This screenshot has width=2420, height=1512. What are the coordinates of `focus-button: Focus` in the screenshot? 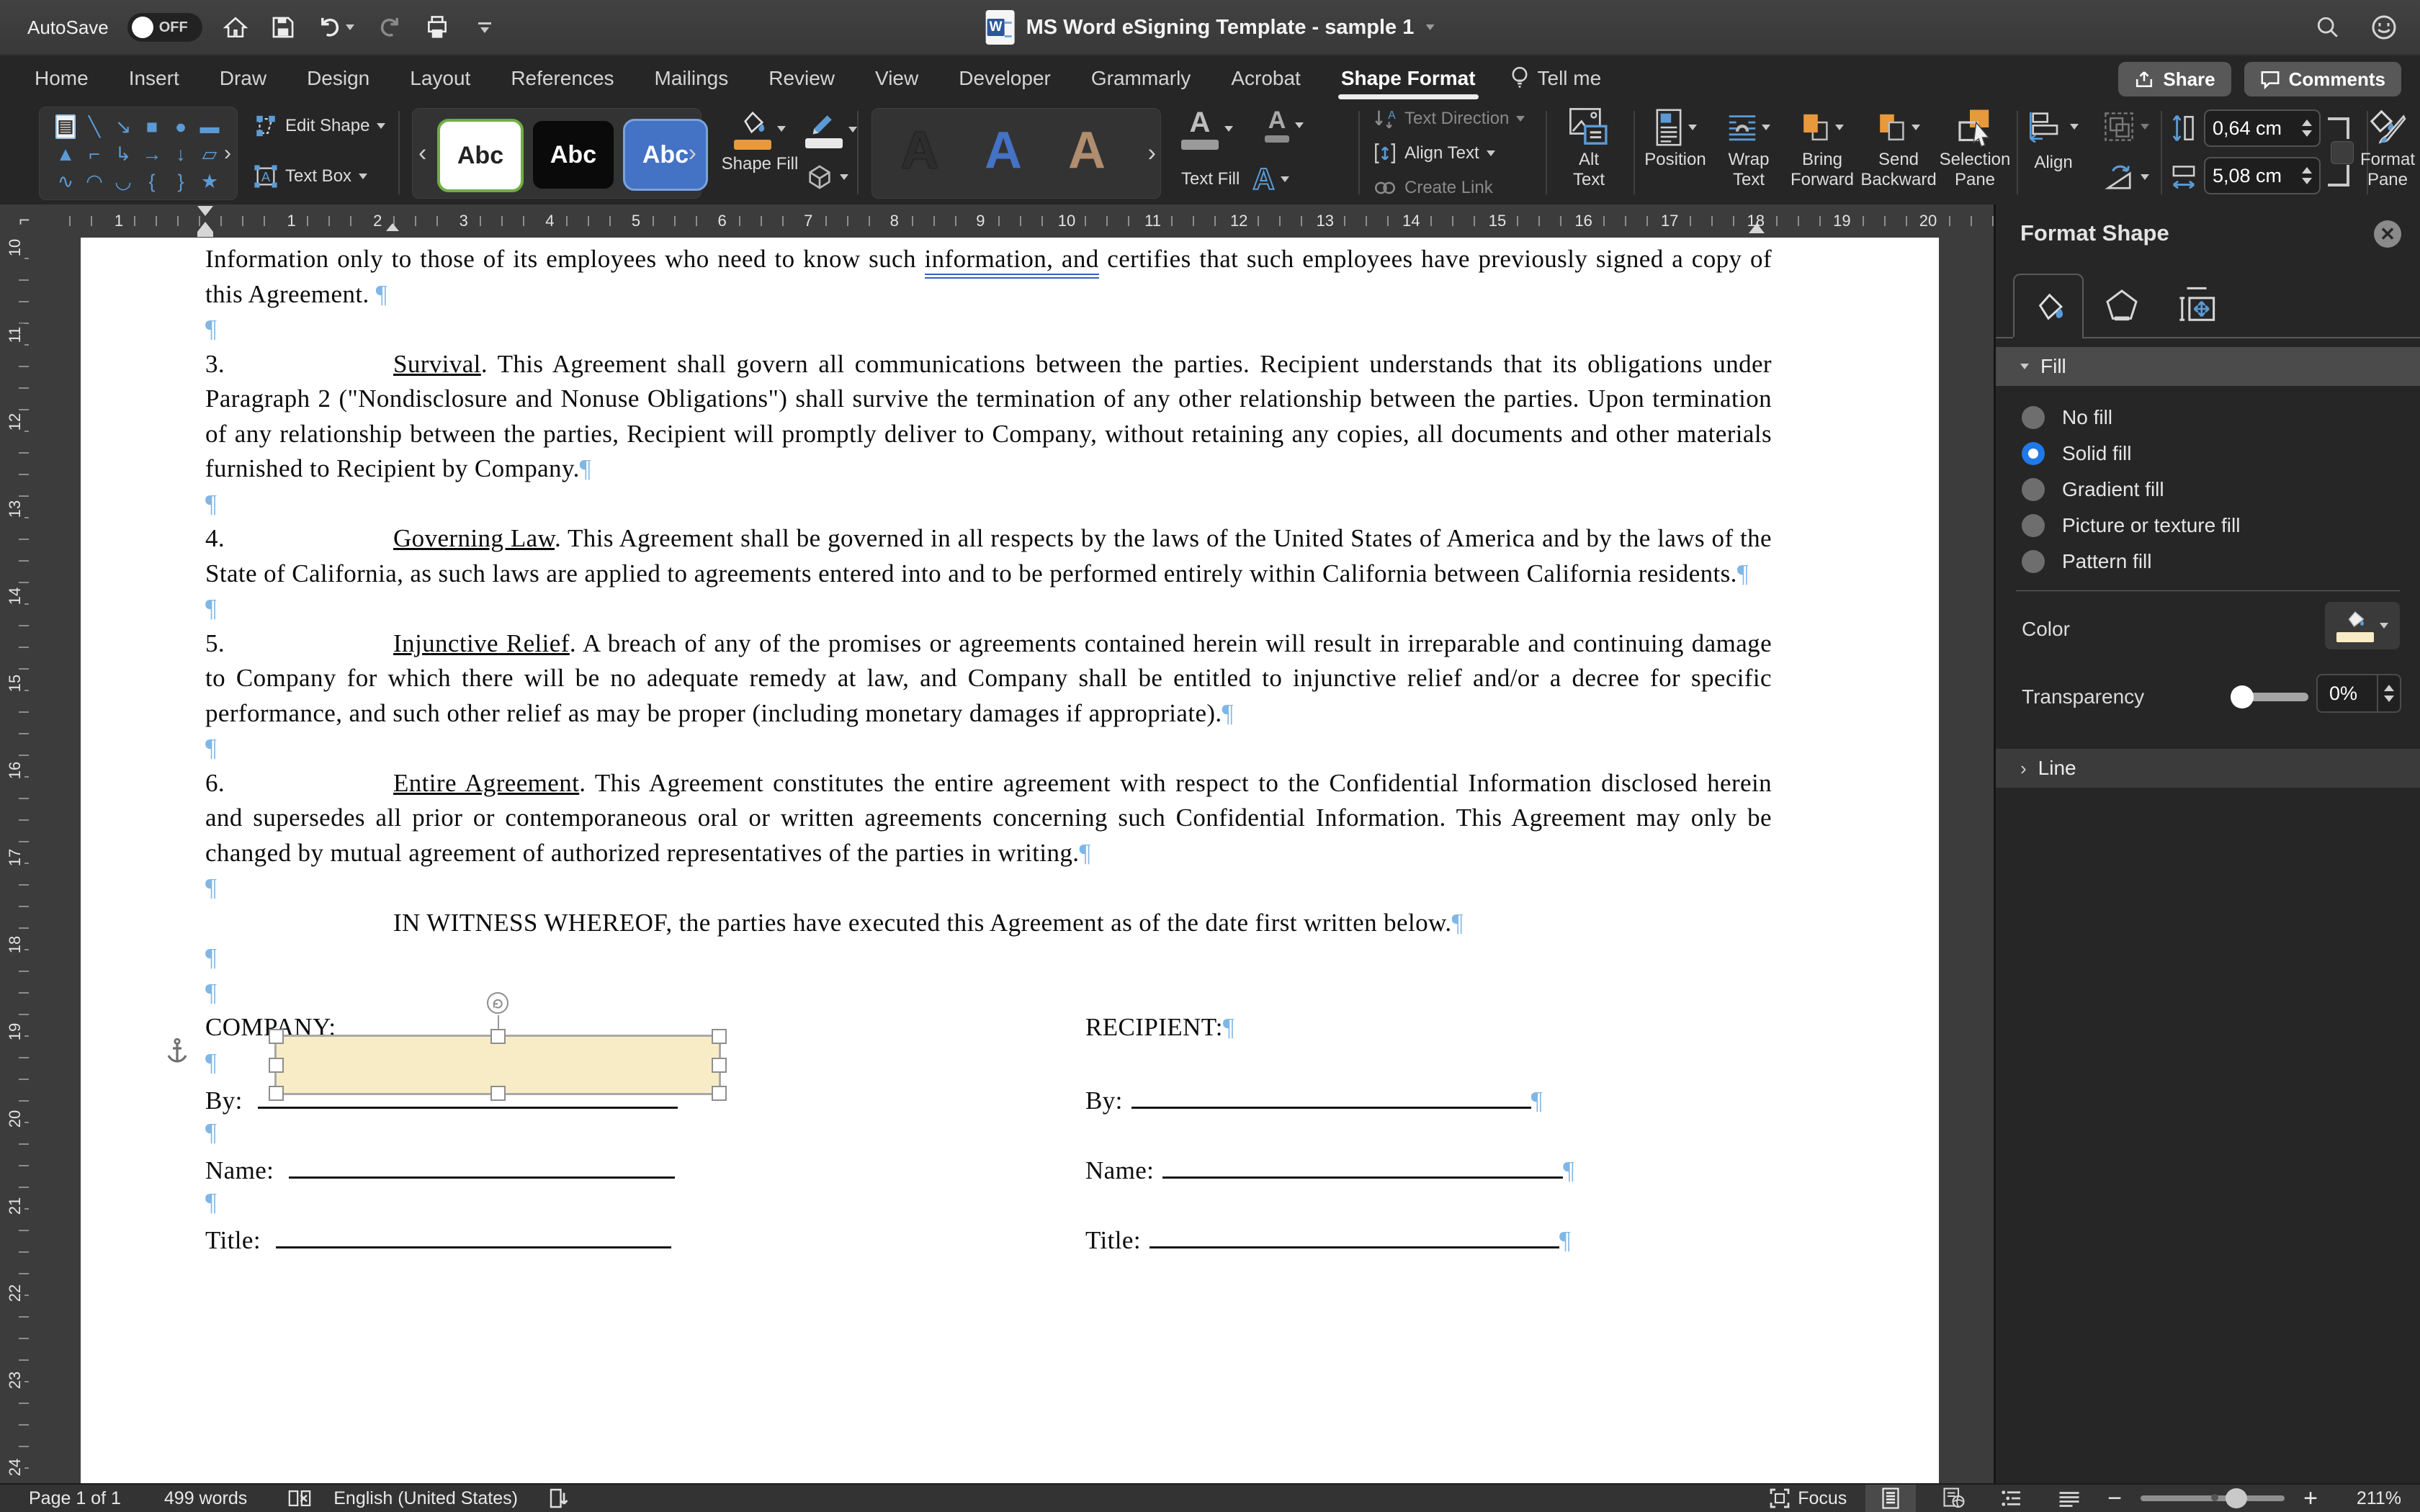 It's located at (1808, 1498).